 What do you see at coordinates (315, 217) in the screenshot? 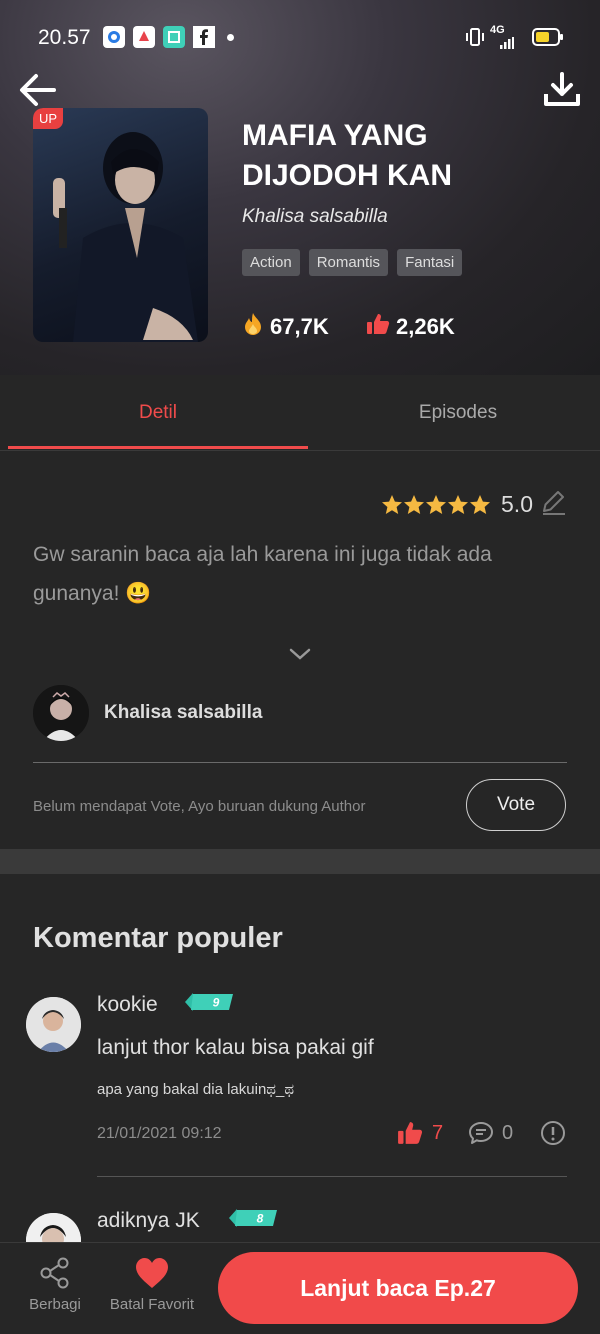
I see `novel-author: Khalisa salsabilla` at bounding box center [315, 217].